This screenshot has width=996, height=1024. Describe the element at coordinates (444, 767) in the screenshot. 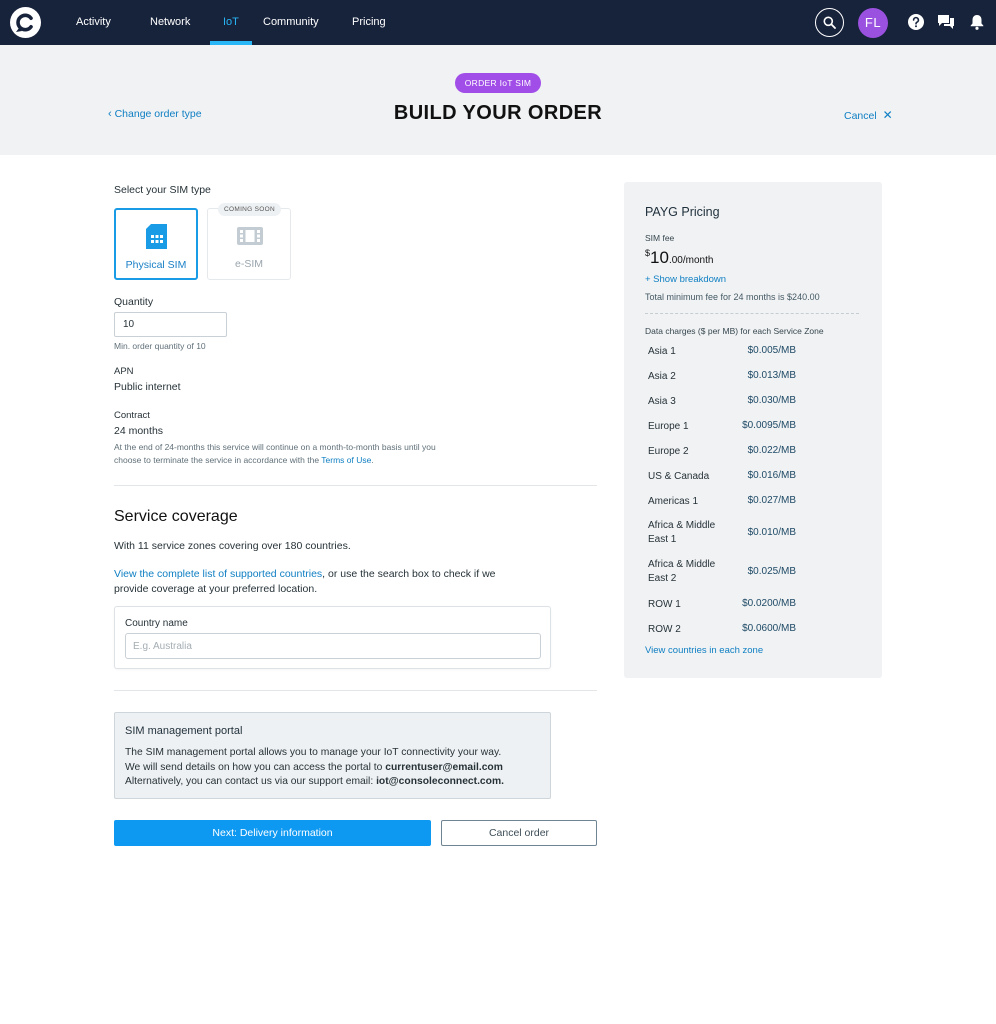

I see `user-email: currentuser@email.com` at that location.